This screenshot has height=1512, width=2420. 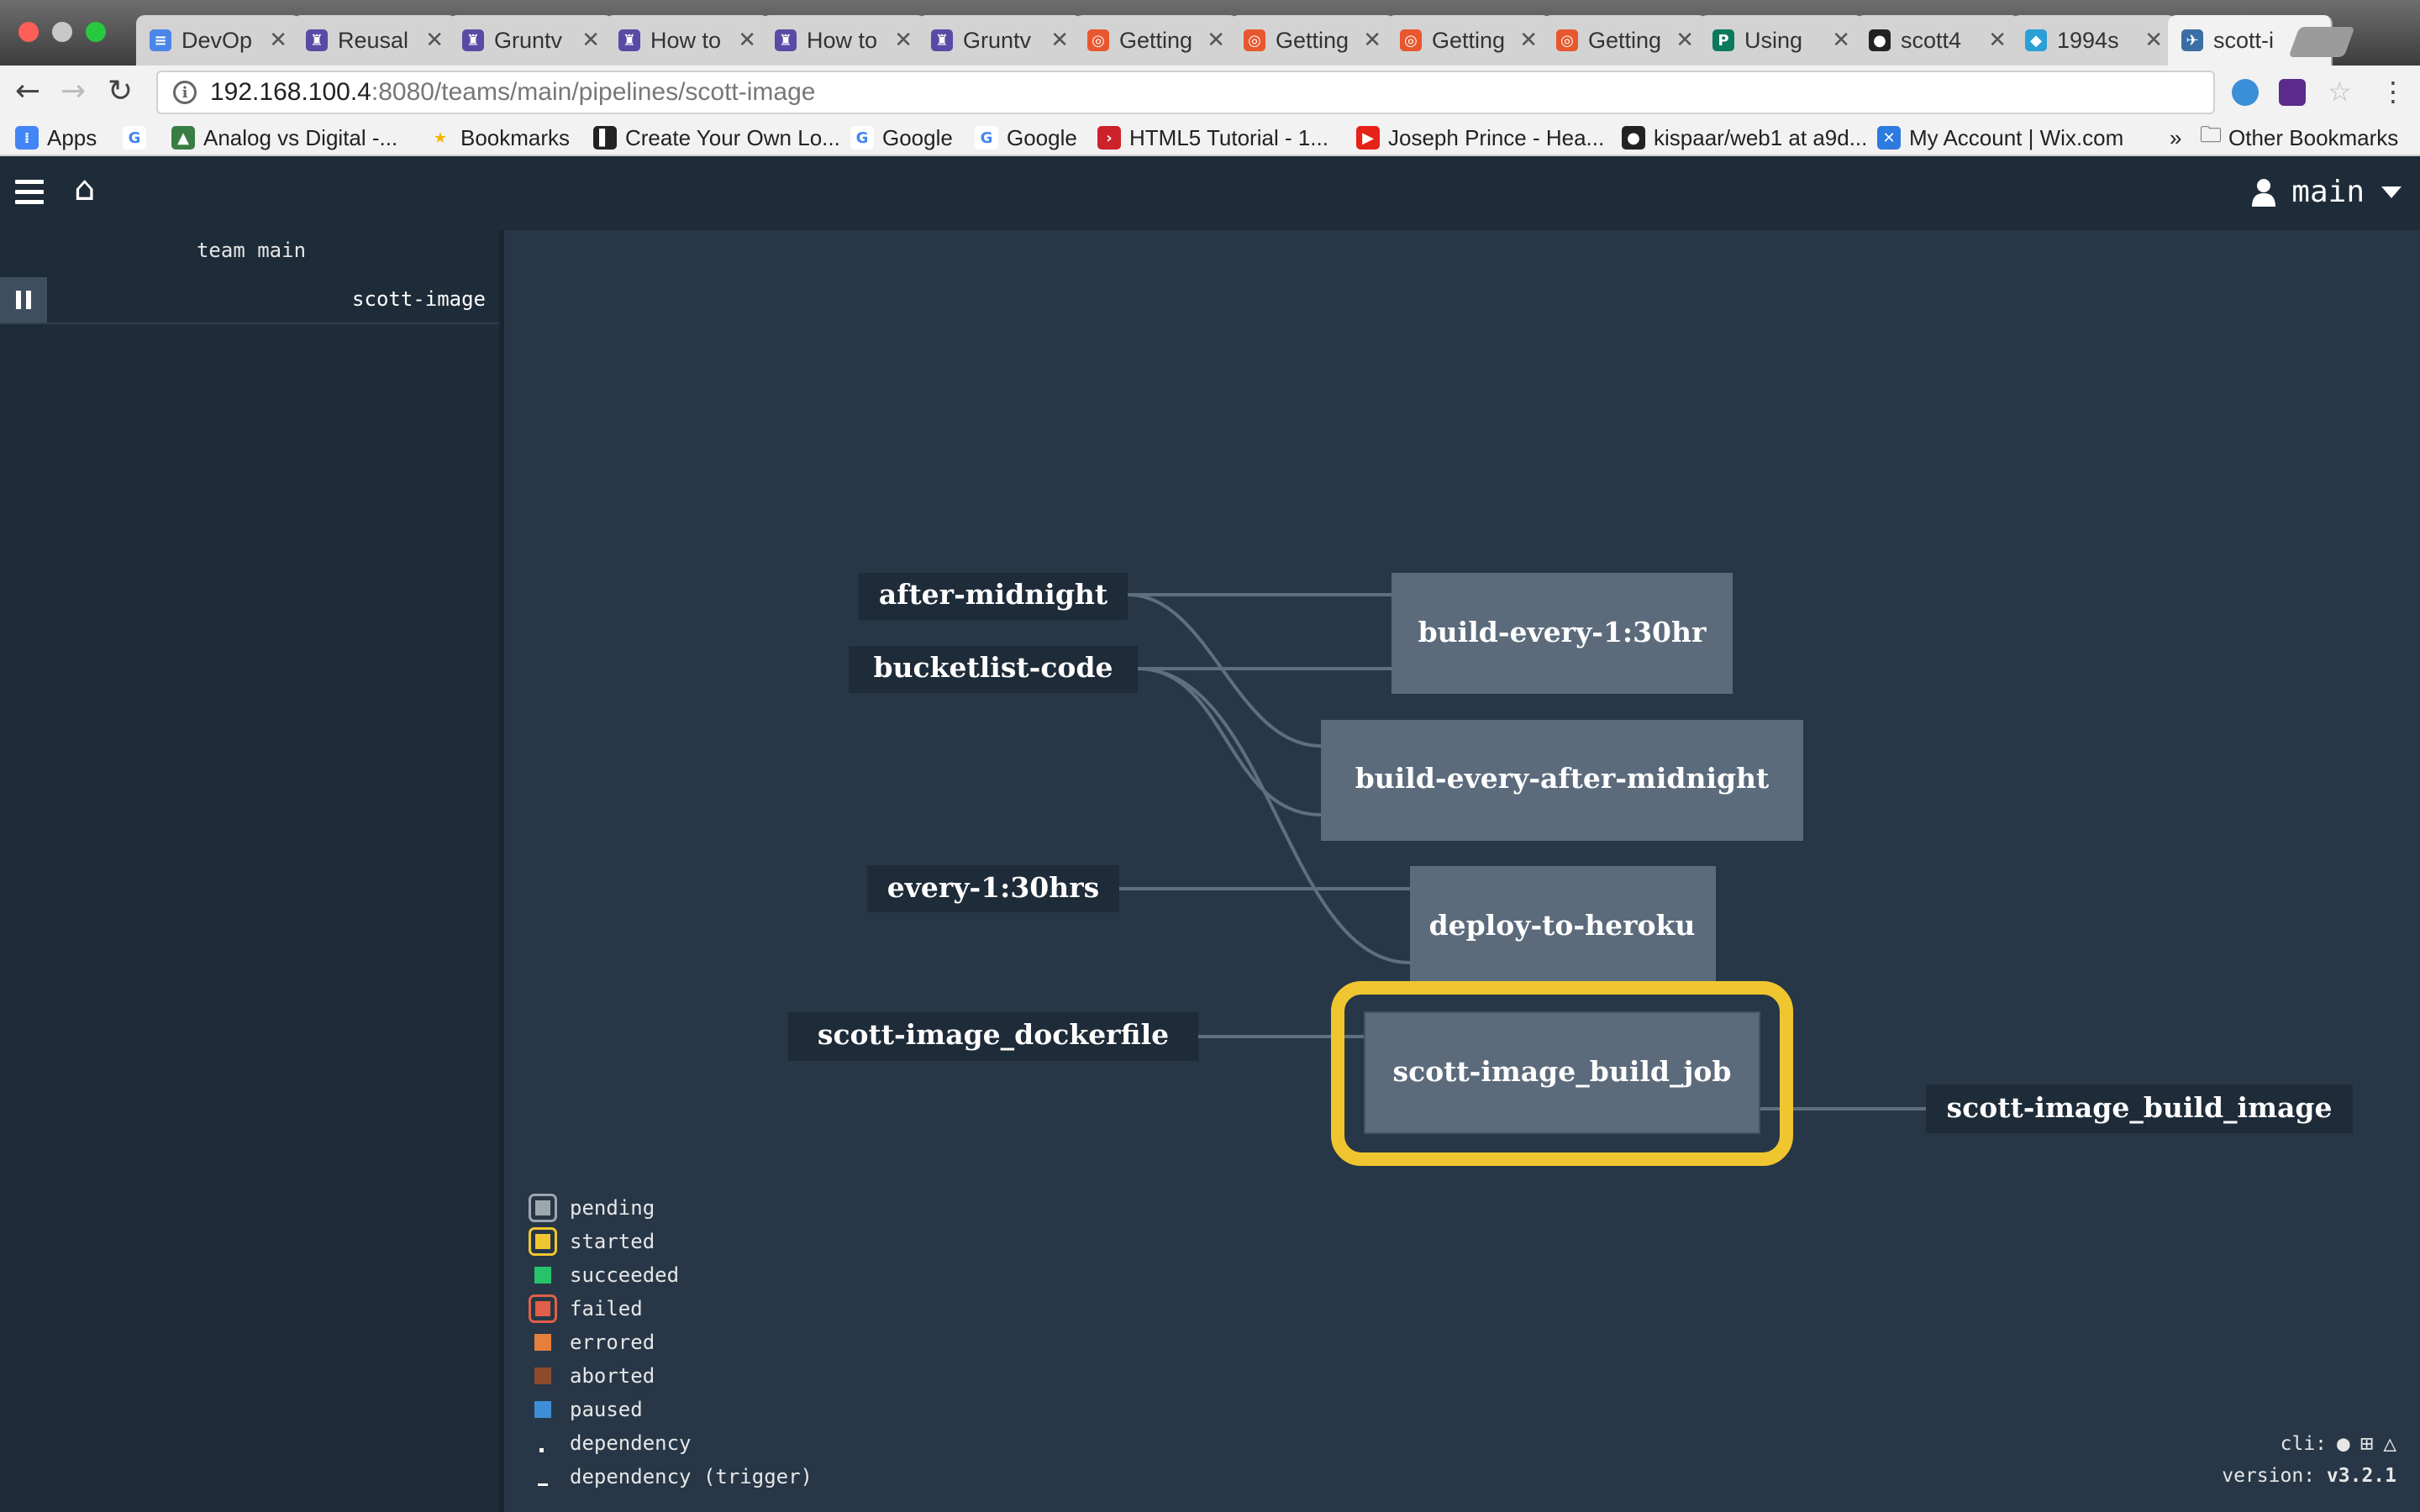 What do you see at coordinates (251, 300) in the screenshot?
I see `sidebar-item-scott-image: scott-image` at bounding box center [251, 300].